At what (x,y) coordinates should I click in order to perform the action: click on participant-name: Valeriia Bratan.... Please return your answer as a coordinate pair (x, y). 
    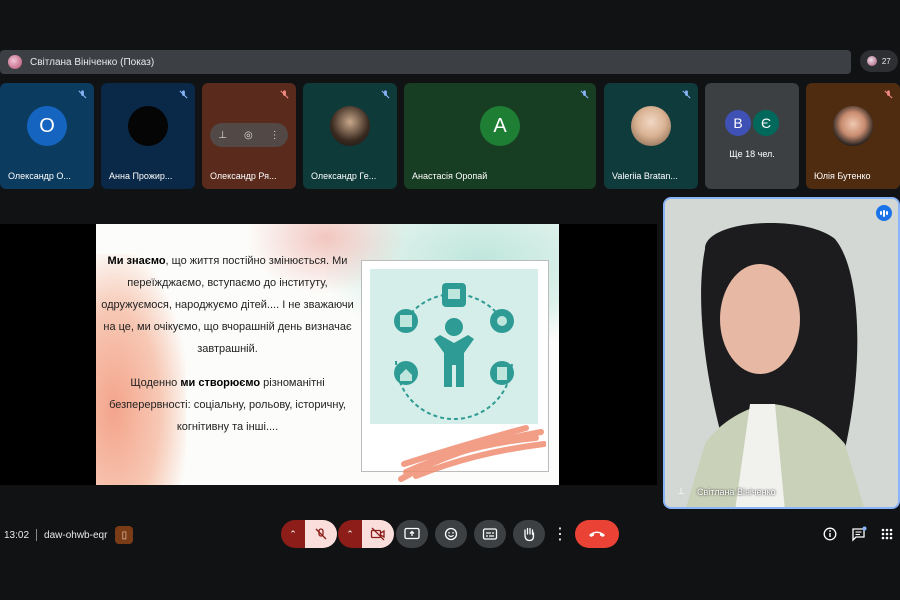
    Looking at the image, I should click on (645, 176).